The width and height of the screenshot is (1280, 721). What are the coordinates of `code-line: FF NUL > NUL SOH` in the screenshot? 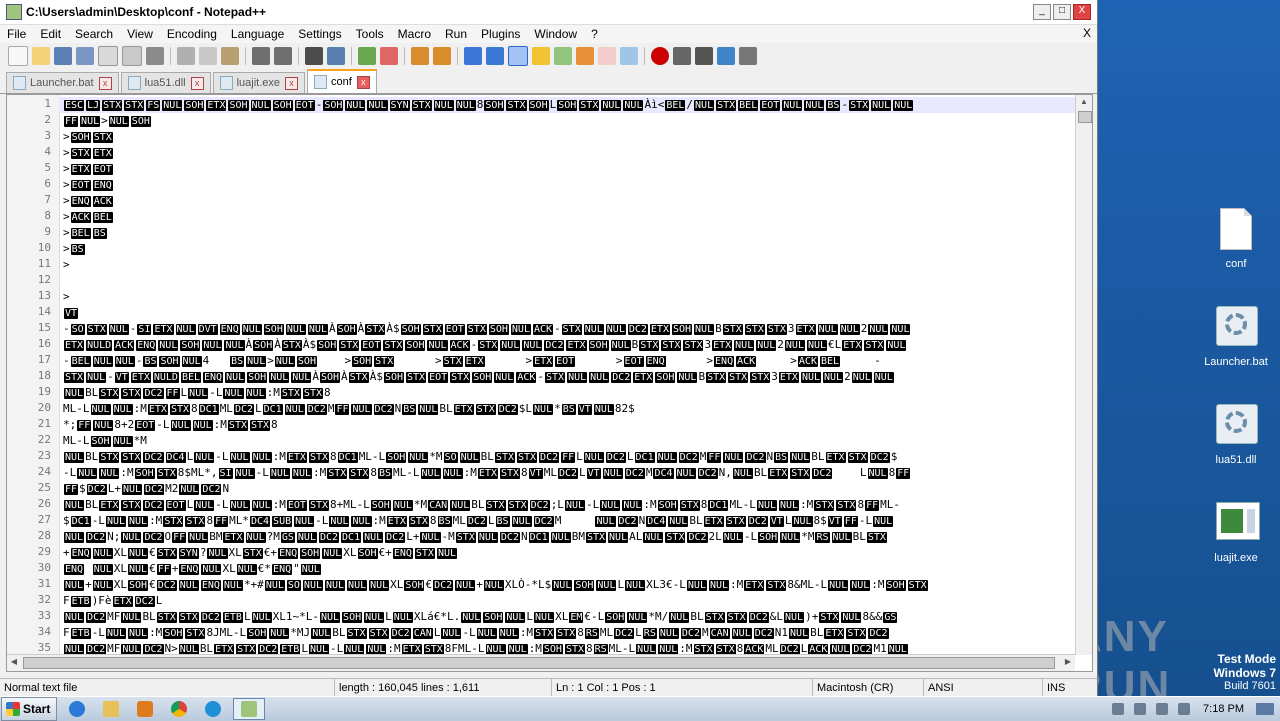 It's located at (569, 121).